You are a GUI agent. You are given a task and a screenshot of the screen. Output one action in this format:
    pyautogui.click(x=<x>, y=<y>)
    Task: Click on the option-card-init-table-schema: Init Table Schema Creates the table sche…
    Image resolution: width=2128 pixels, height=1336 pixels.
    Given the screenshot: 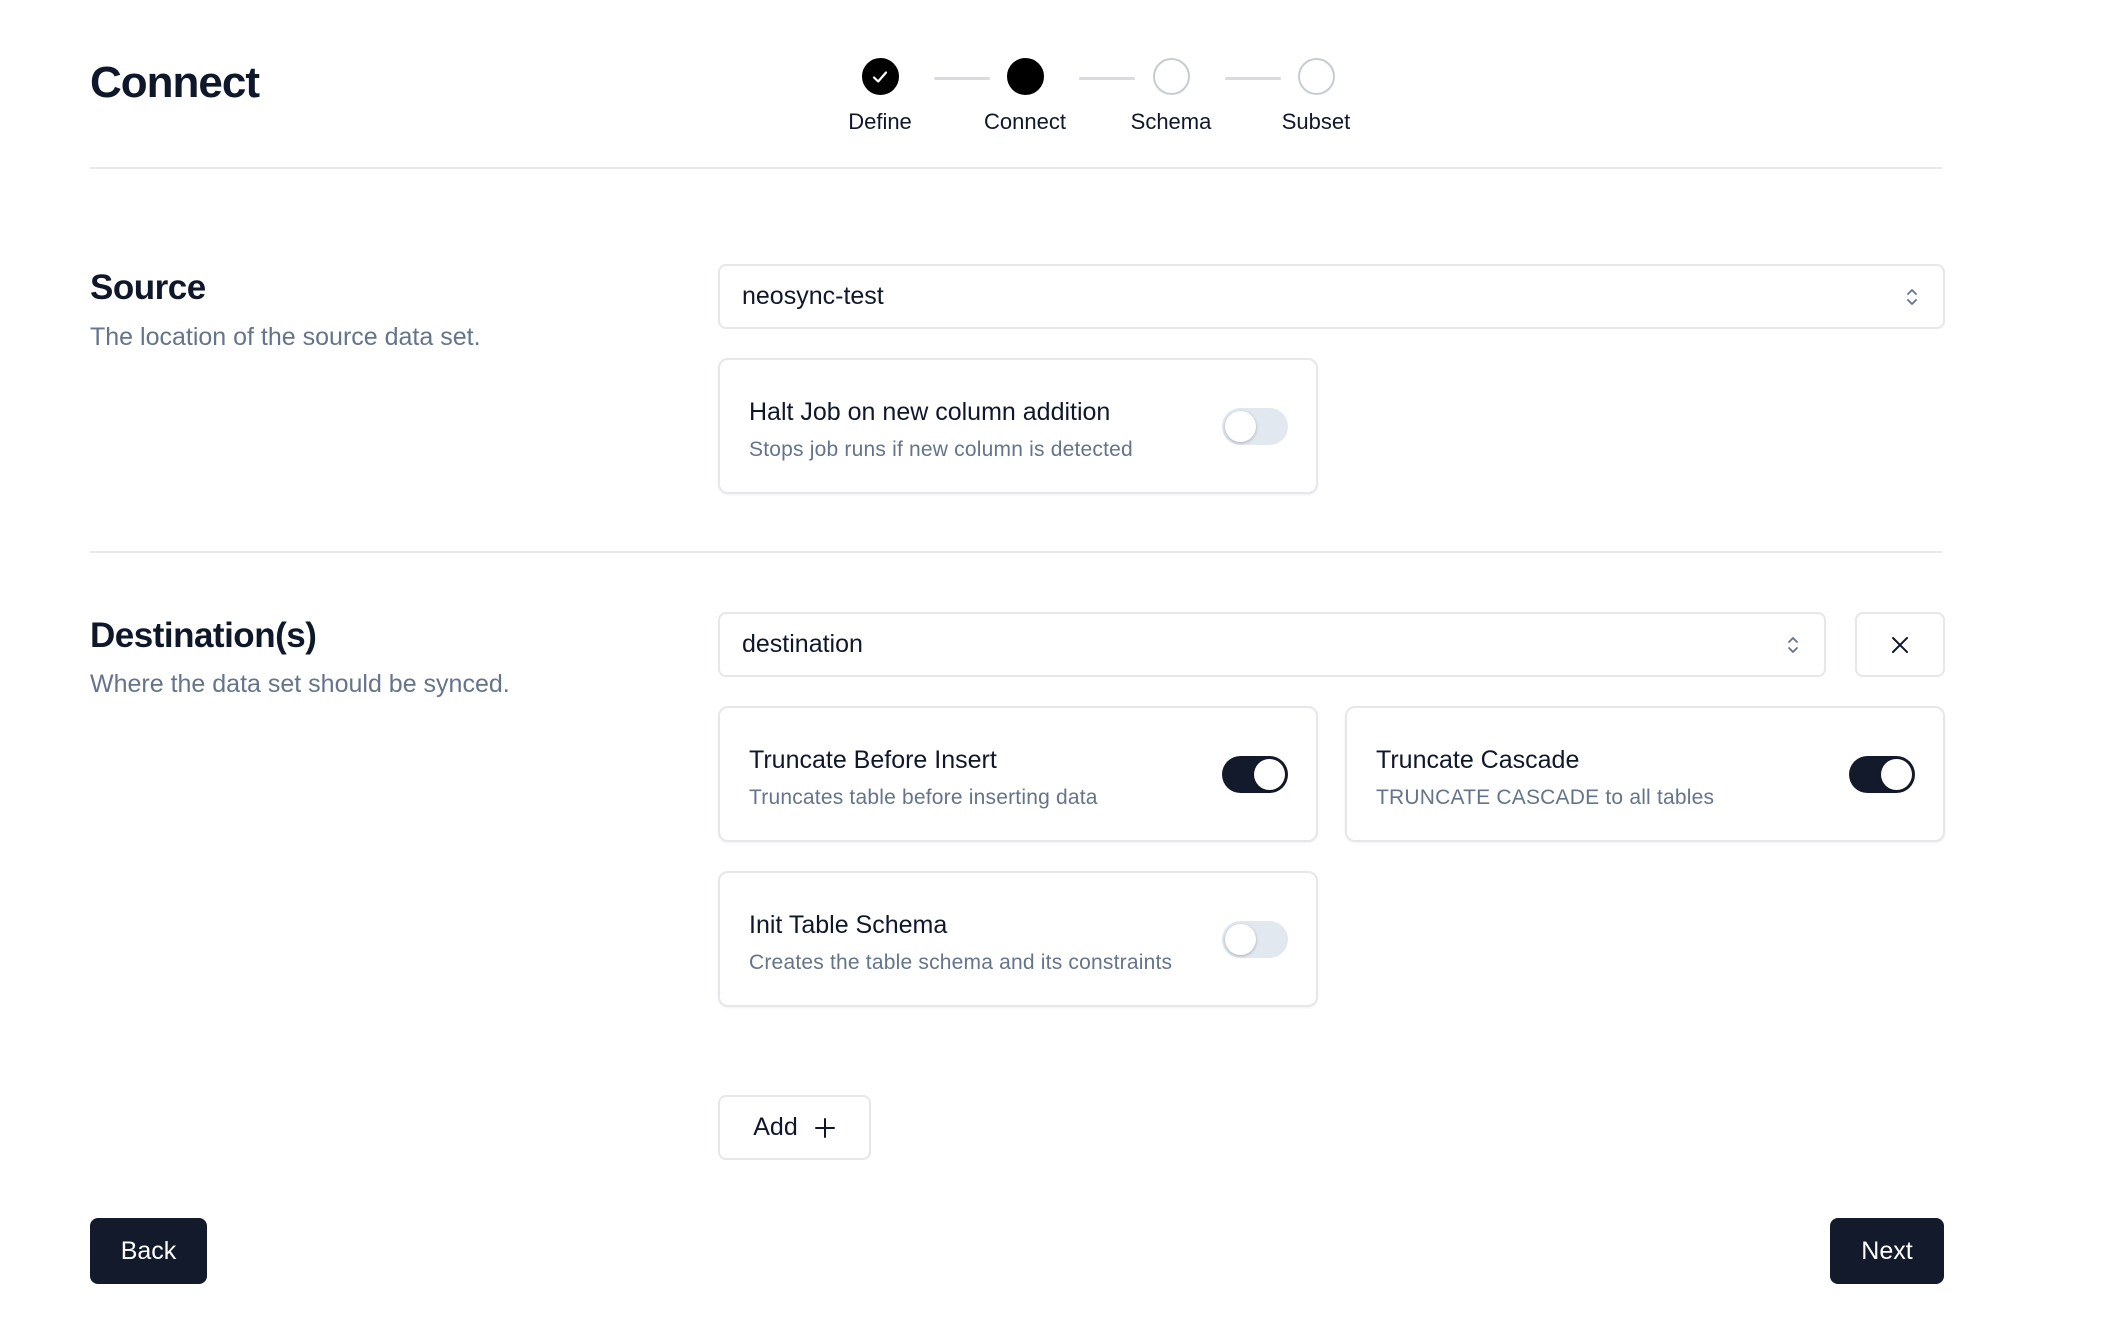 What is the action you would take?
    pyautogui.click(x=1018, y=939)
    